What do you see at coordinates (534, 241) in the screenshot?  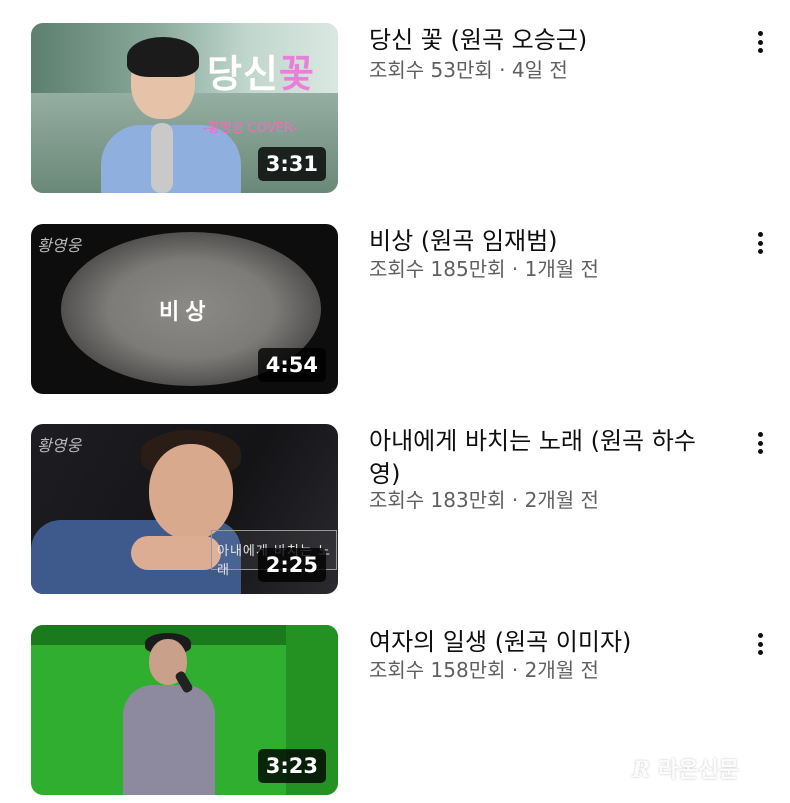 I see `video-title: 비상 (원곡 임재범)` at bounding box center [534, 241].